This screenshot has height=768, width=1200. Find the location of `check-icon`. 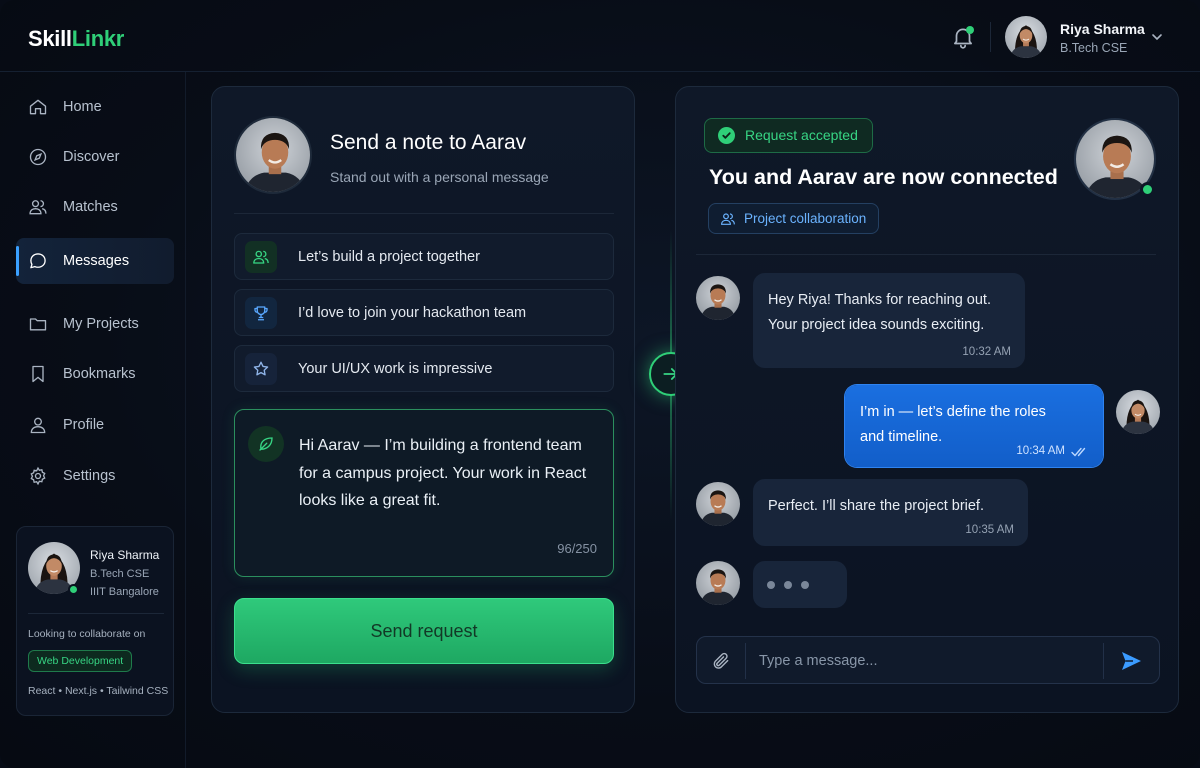

check-icon is located at coordinates (726, 135).